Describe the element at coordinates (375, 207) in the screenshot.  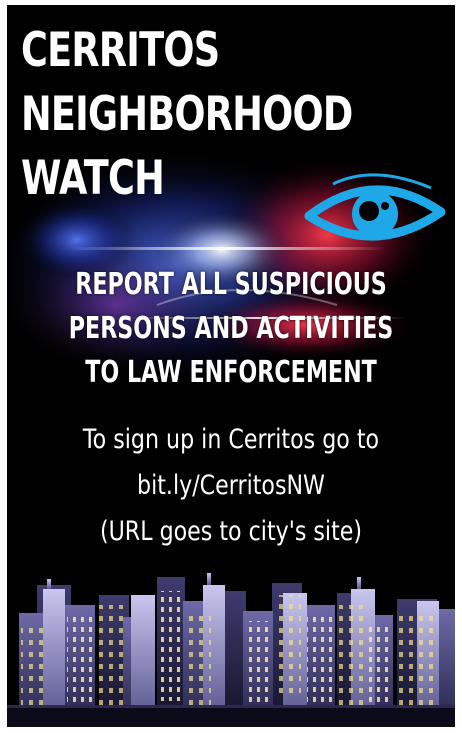
I see `eye-icon` at that location.